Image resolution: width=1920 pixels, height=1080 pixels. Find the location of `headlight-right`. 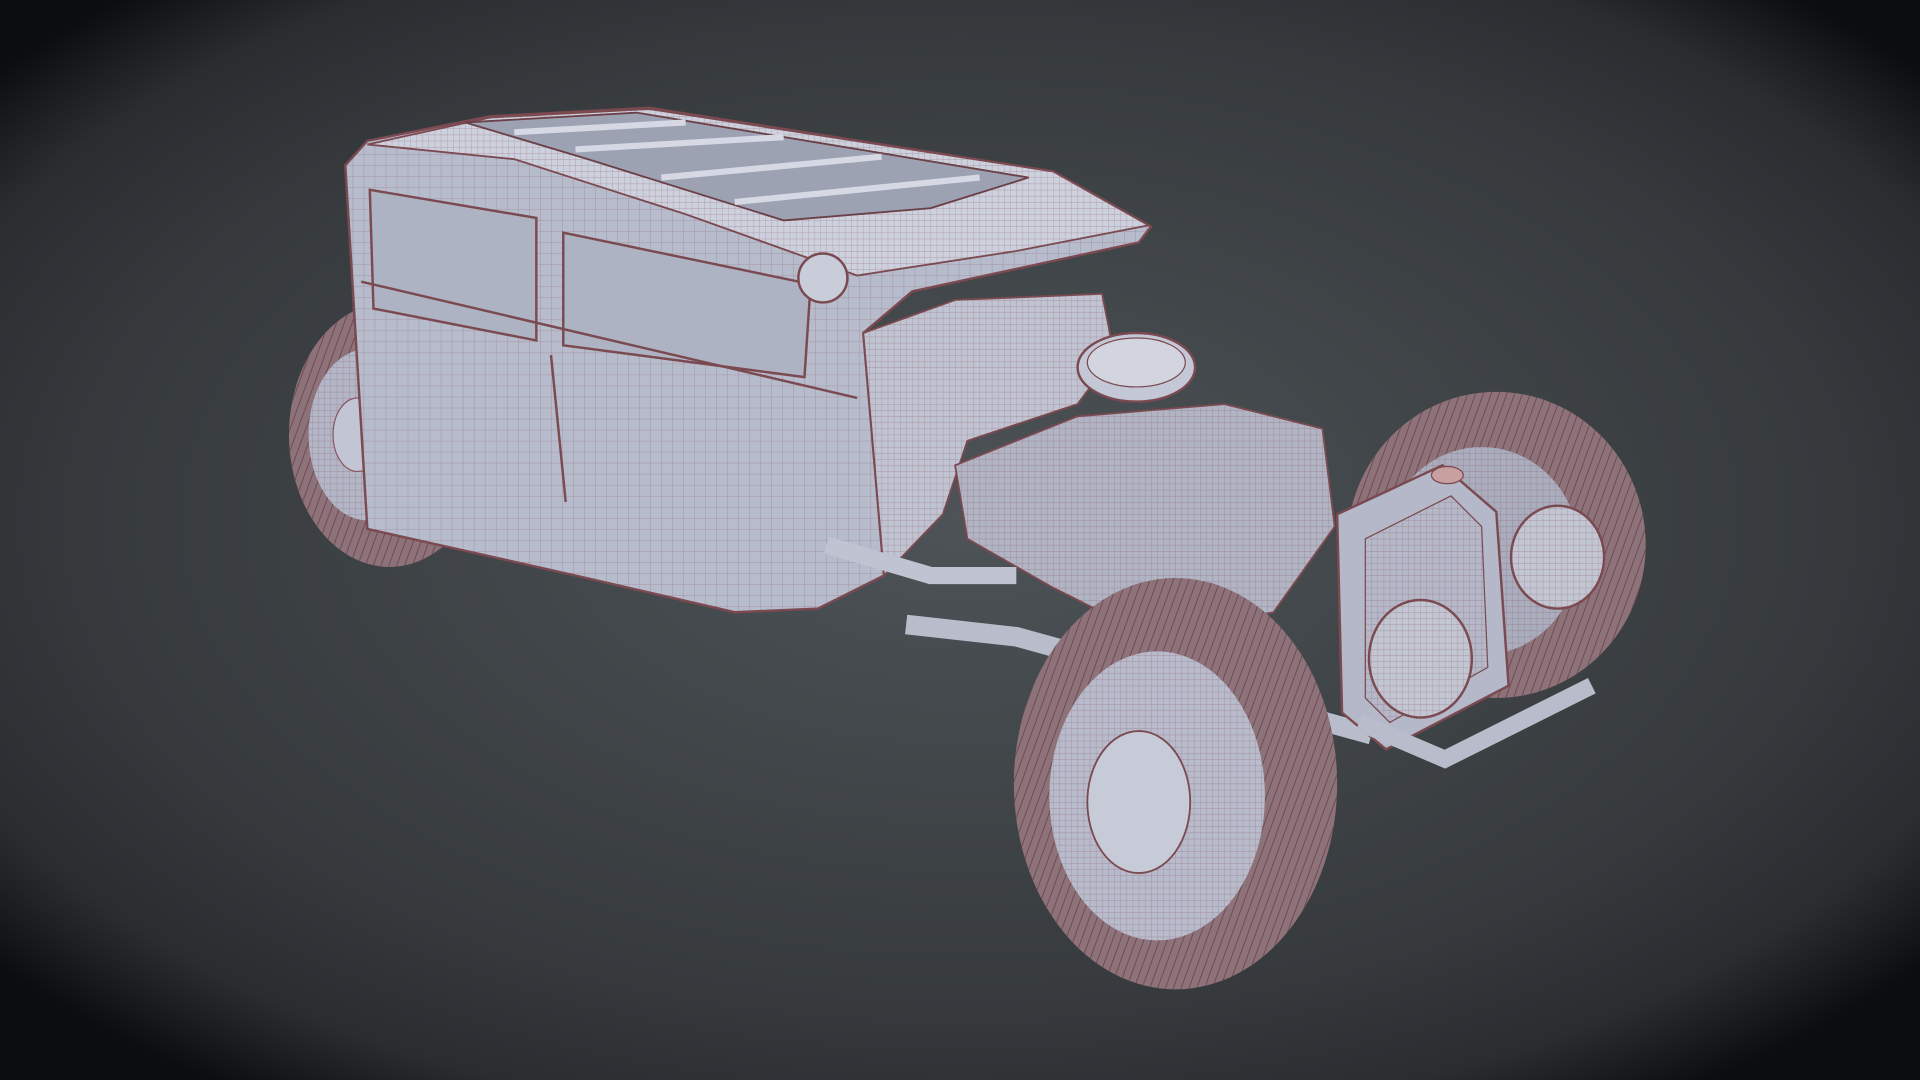

headlight-right is located at coordinates (1557, 557).